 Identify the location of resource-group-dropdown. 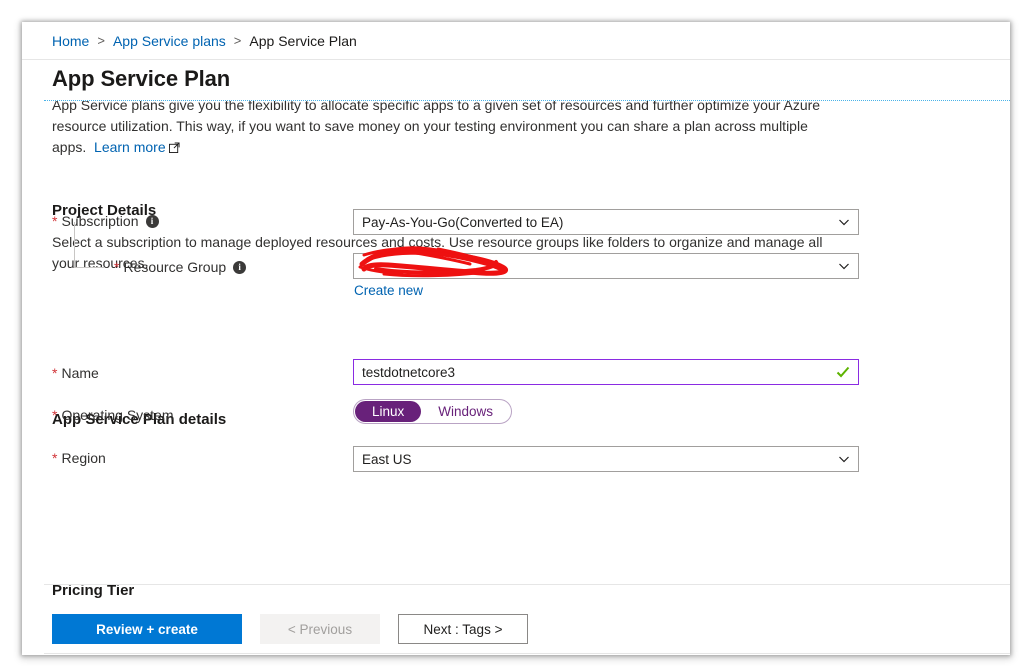
(606, 266).